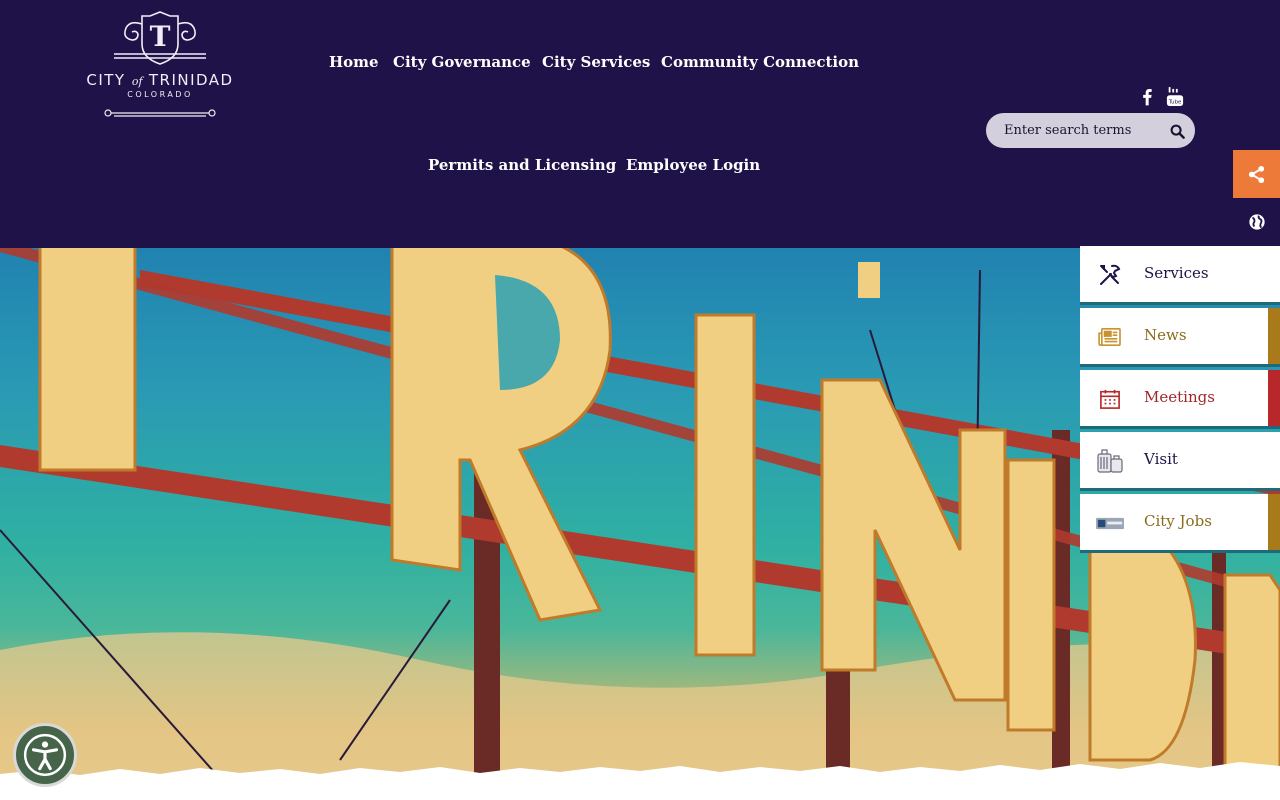 The height and width of the screenshot is (800, 1280). I want to click on city-crest-icon: T, so click(160, 38).